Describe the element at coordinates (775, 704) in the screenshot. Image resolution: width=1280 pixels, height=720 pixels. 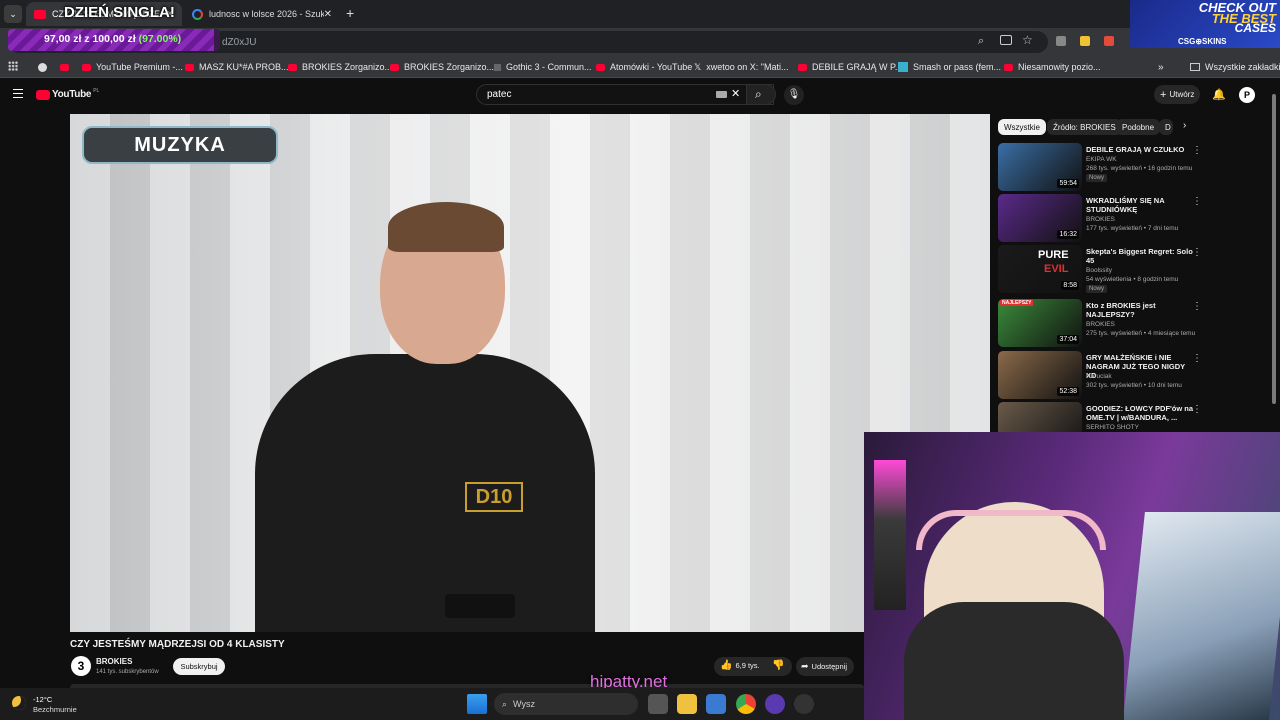
I see `app-circle-icon` at that location.